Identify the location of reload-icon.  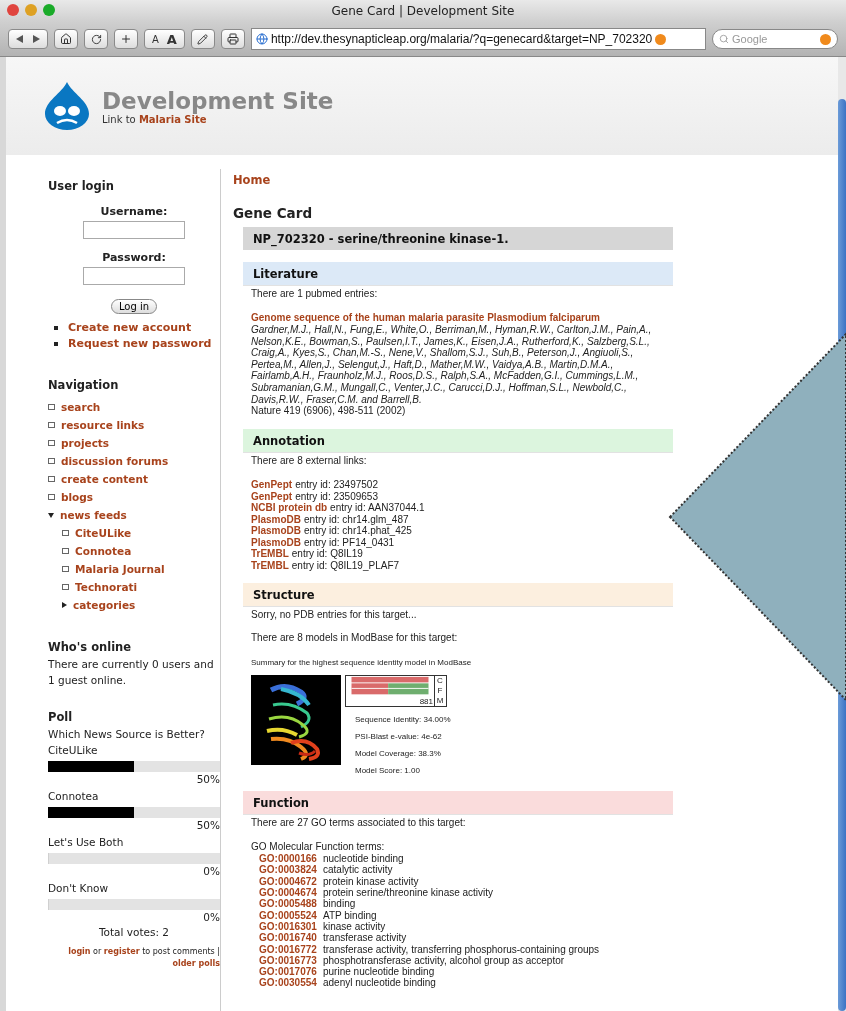
(96, 39).